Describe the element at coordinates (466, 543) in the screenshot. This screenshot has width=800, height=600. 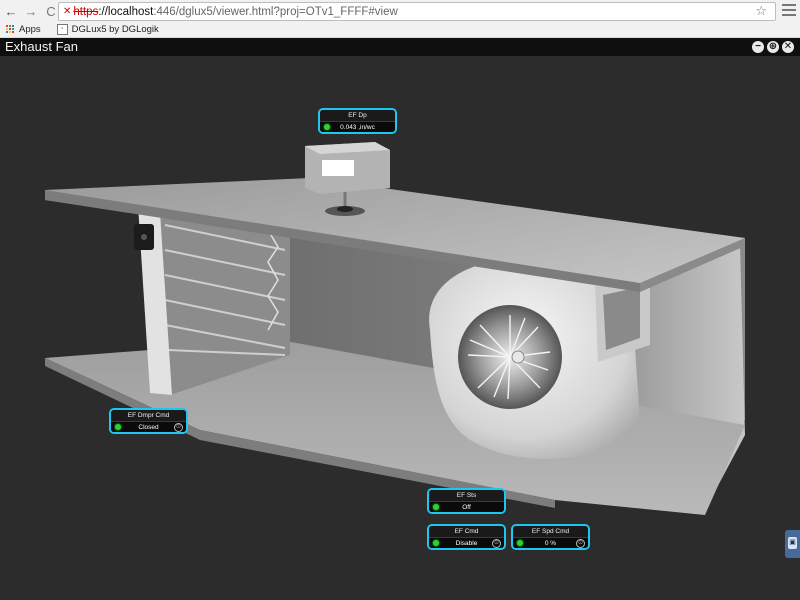
I see `widget-value: Disable` at that location.